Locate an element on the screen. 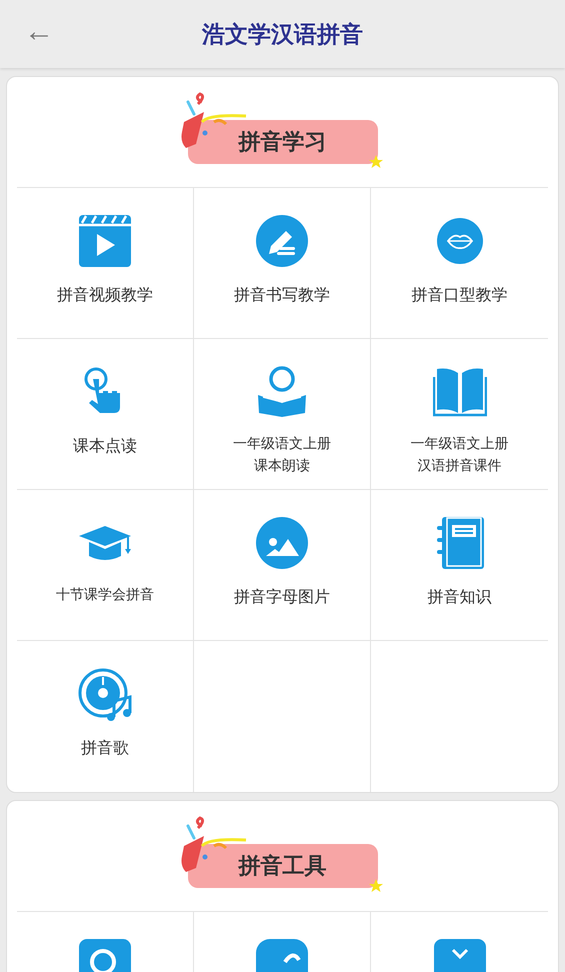  menu-item-label: 课本点读 is located at coordinates (105, 446).